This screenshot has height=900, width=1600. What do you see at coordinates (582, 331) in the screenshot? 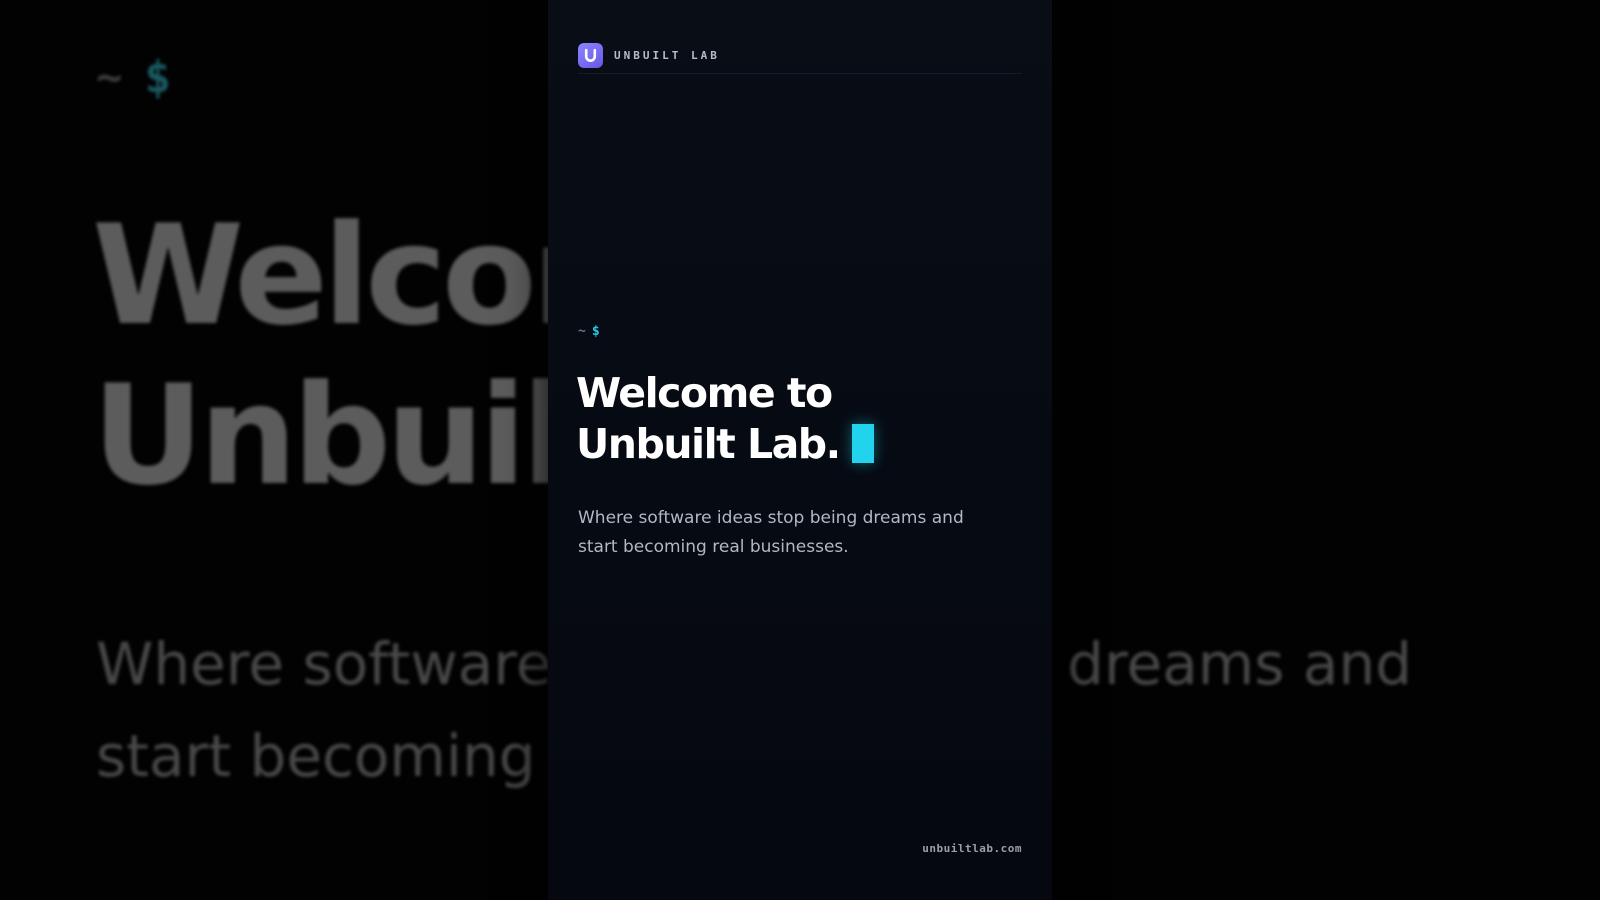
I see `prompt-tilde: ~` at bounding box center [582, 331].